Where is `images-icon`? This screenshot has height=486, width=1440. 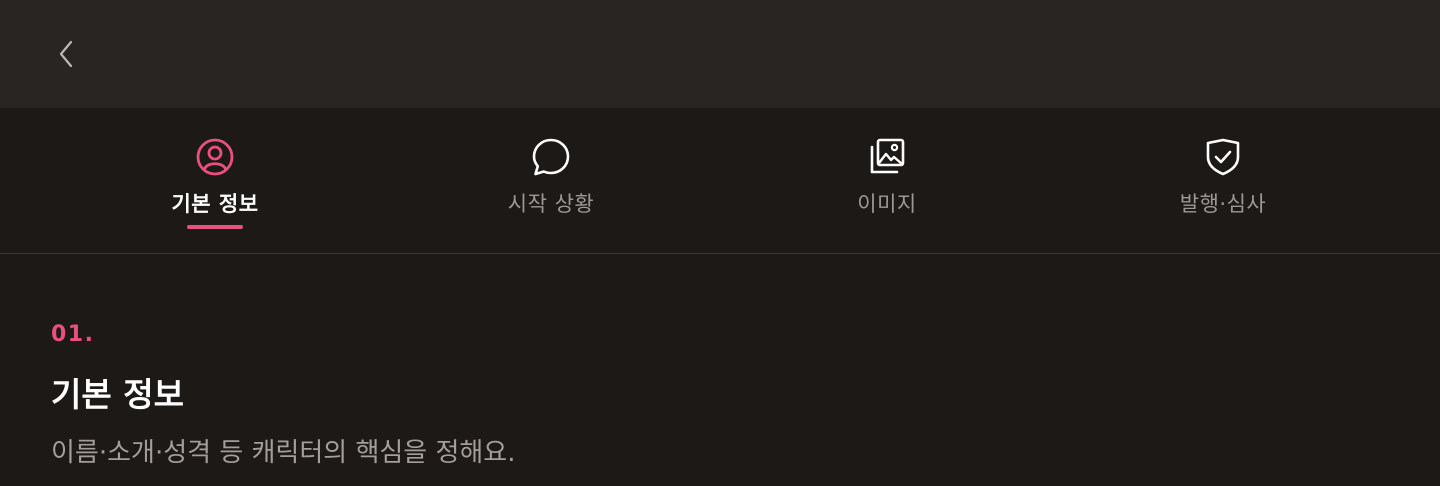
images-icon is located at coordinates (887, 157).